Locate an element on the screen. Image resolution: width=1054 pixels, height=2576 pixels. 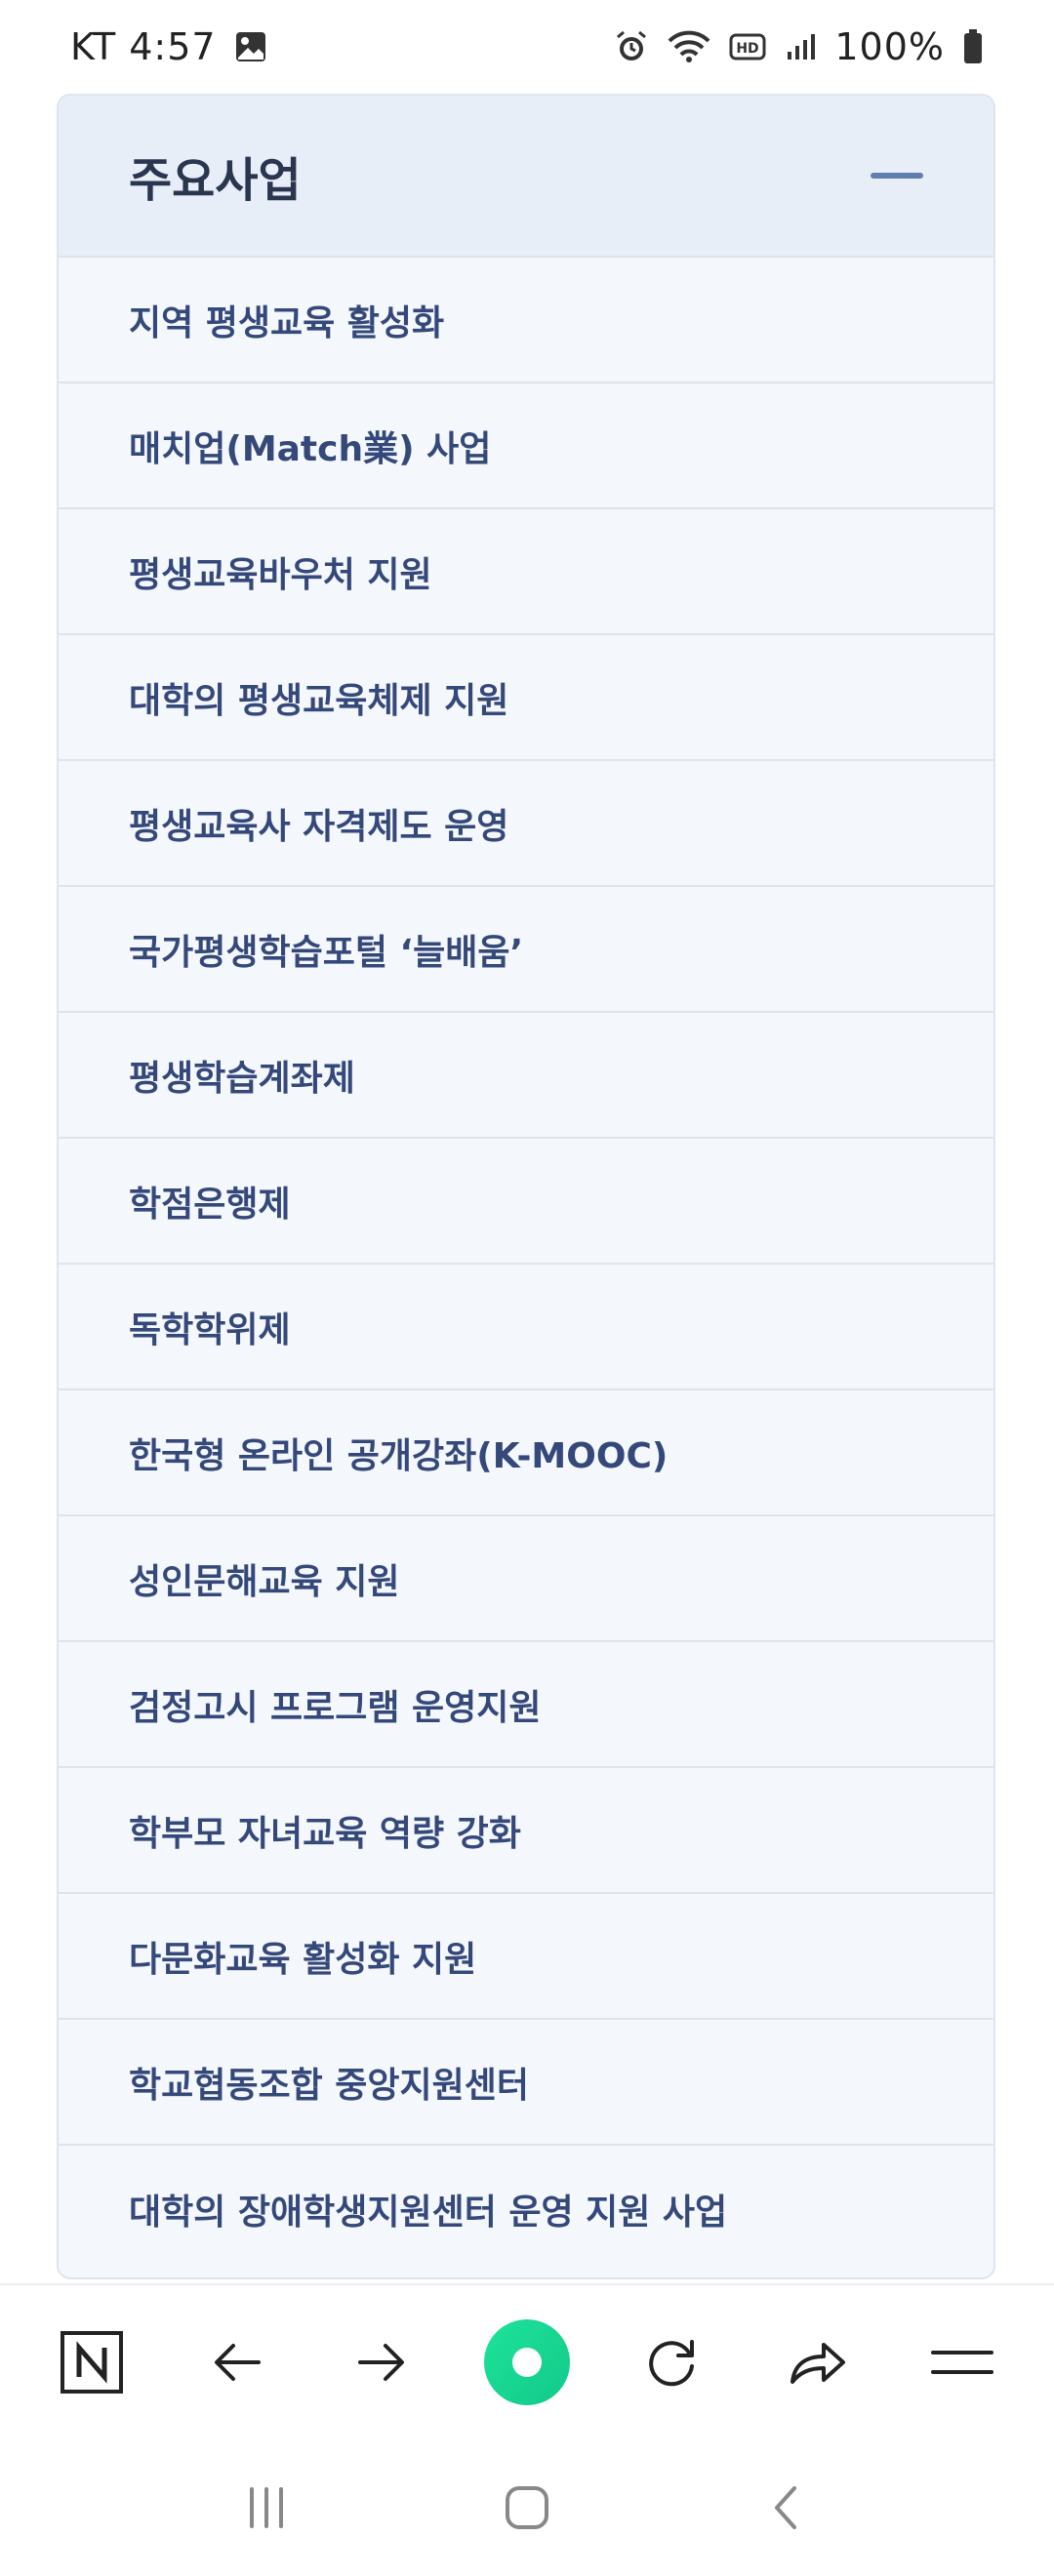
browser-toolbar is located at coordinates (527, 2361).